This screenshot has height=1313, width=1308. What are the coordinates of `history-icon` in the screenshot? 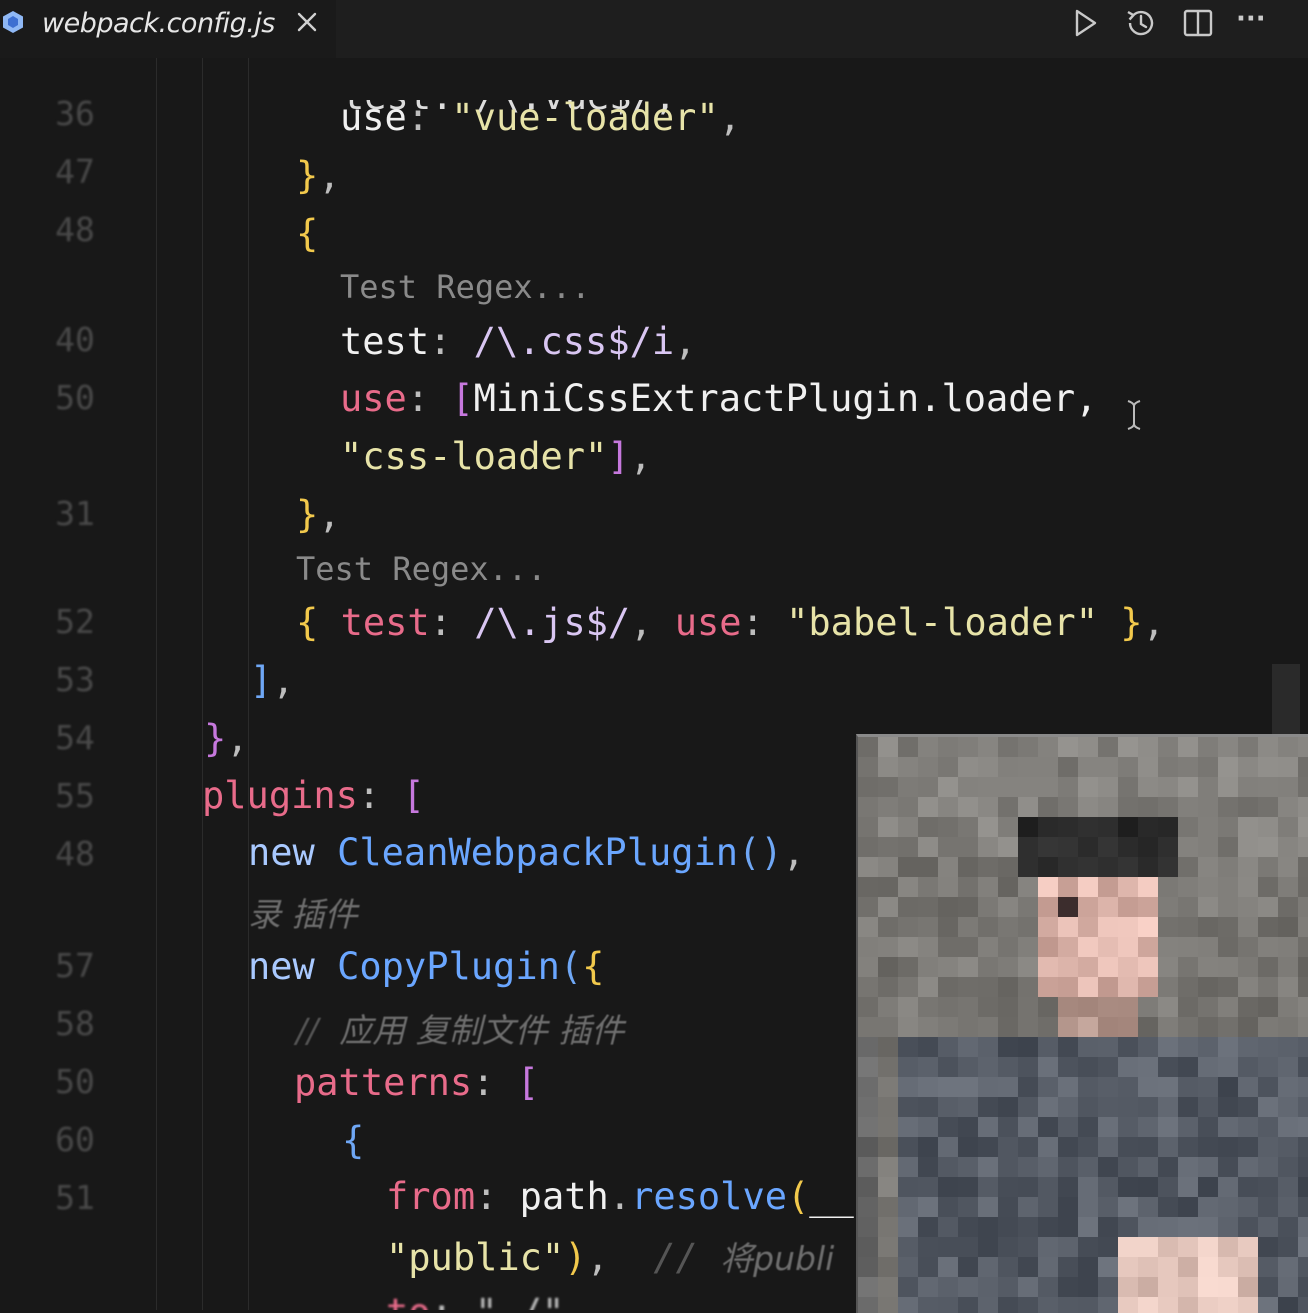 It's located at (1141, 23).